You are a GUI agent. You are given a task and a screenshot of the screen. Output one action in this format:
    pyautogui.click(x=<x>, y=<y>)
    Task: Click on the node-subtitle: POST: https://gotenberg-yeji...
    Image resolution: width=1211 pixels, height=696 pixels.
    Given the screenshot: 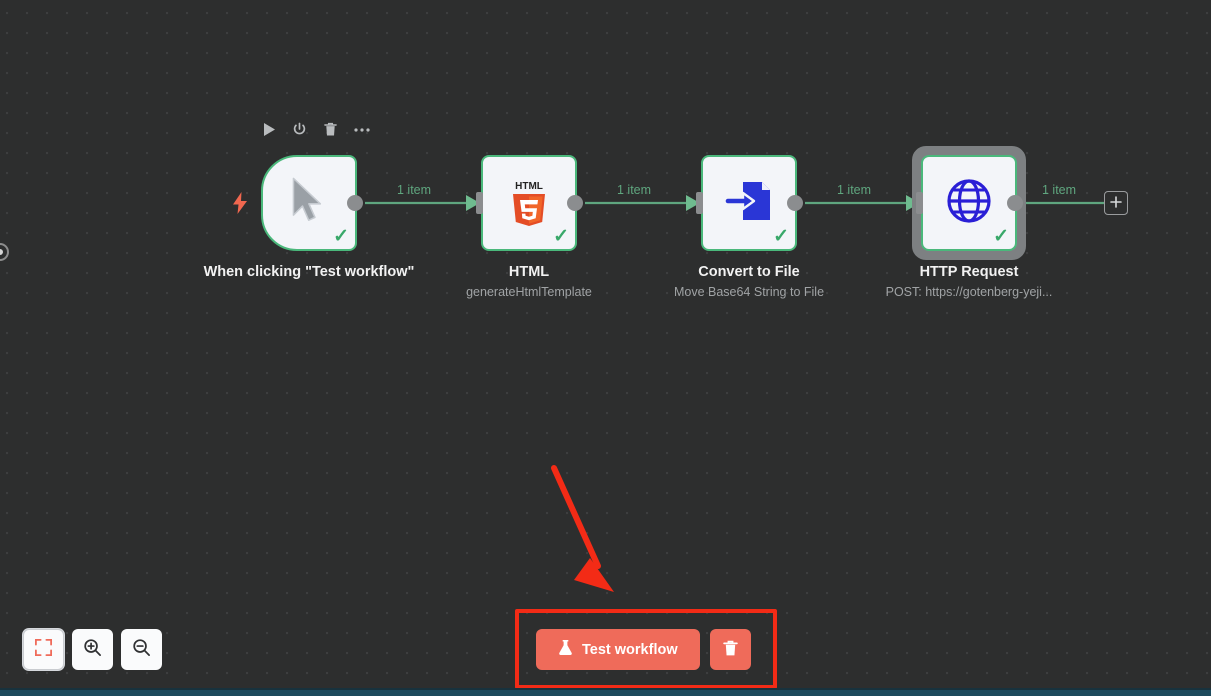 What is the action you would take?
    pyautogui.click(x=969, y=291)
    